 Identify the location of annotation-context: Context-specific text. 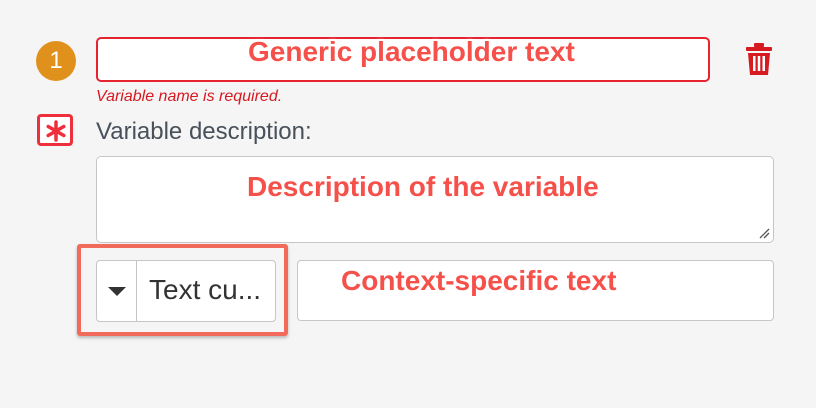
(479, 280).